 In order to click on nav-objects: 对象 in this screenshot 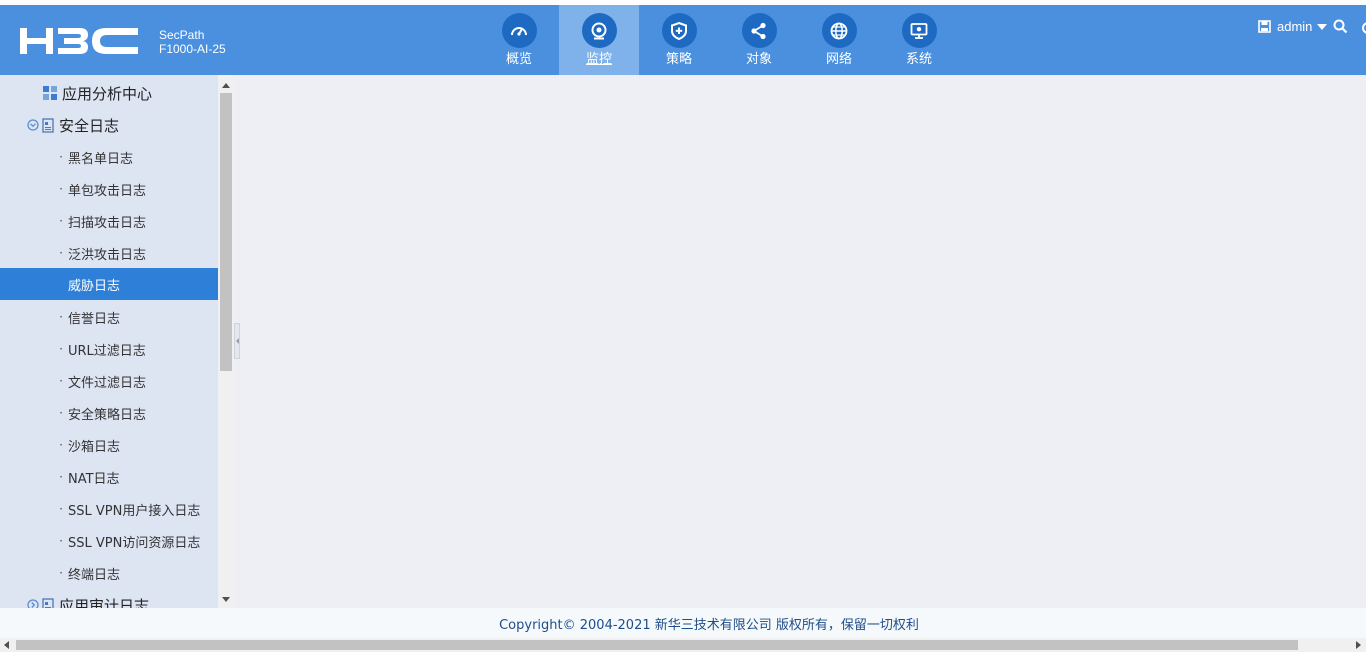, I will do `click(759, 40)`.